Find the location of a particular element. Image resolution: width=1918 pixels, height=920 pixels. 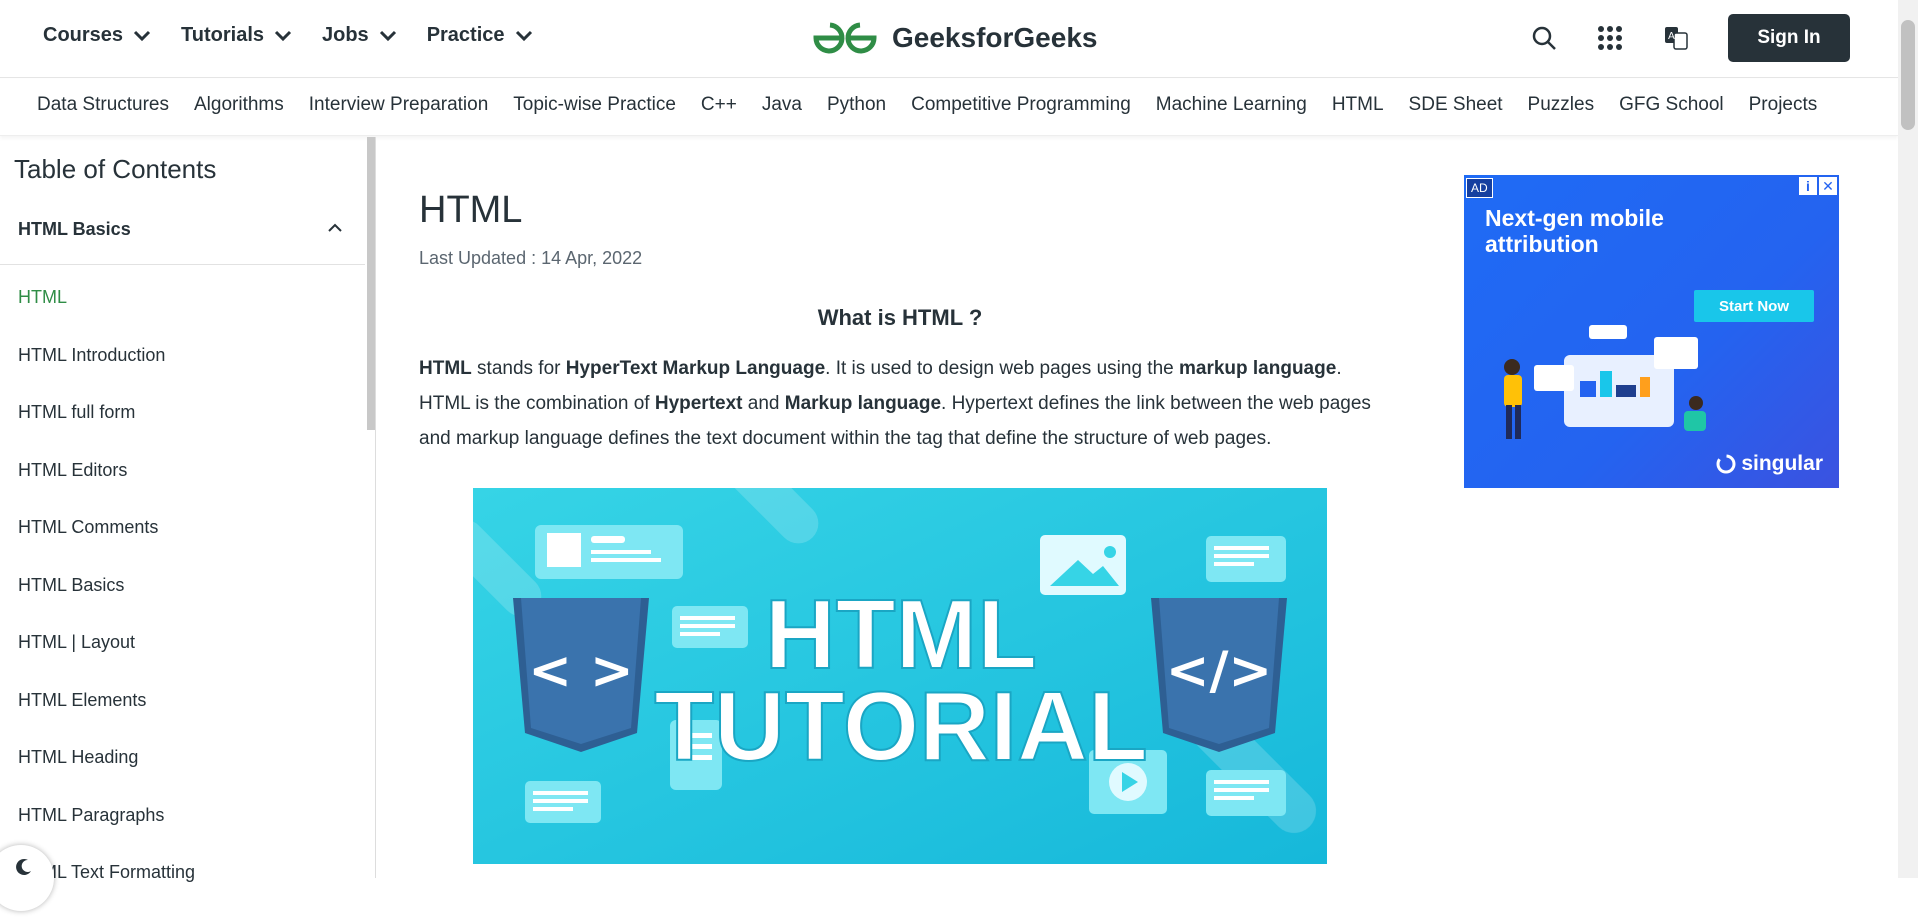

logo-text: GeeksforGeeks is located at coordinates (995, 37).